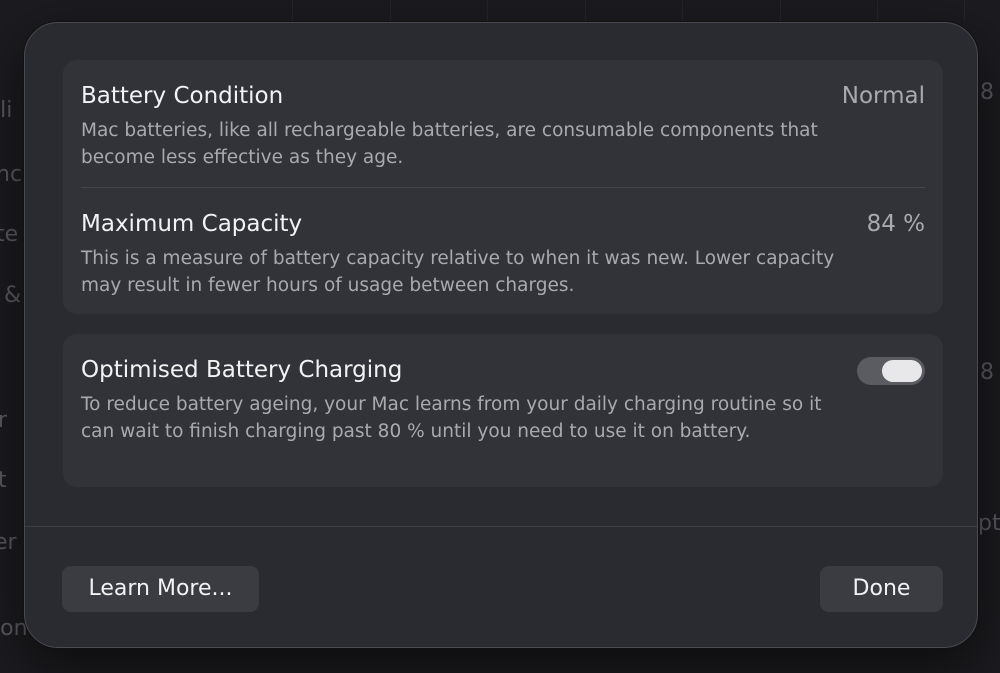 The width and height of the screenshot is (1000, 673). What do you see at coordinates (3, 480) in the screenshot?
I see `background-text: t` at bounding box center [3, 480].